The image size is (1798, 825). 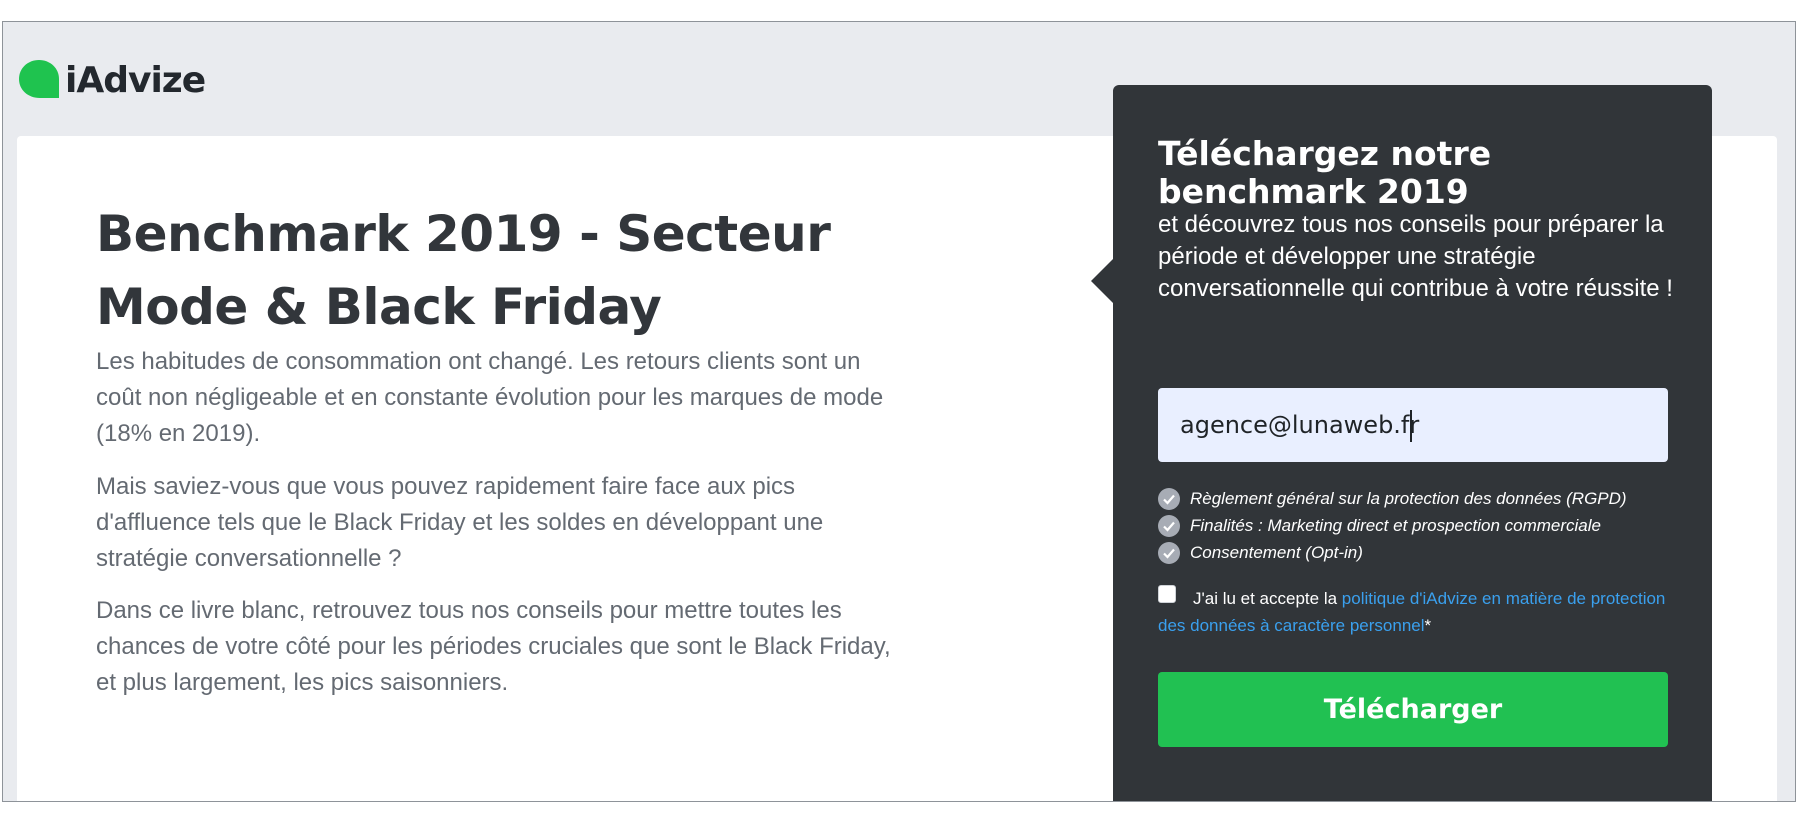 What do you see at coordinates (1167, 594) in the screenshot?
I see `privacy-accept-checkbox` at bounding box center [1167, 594].